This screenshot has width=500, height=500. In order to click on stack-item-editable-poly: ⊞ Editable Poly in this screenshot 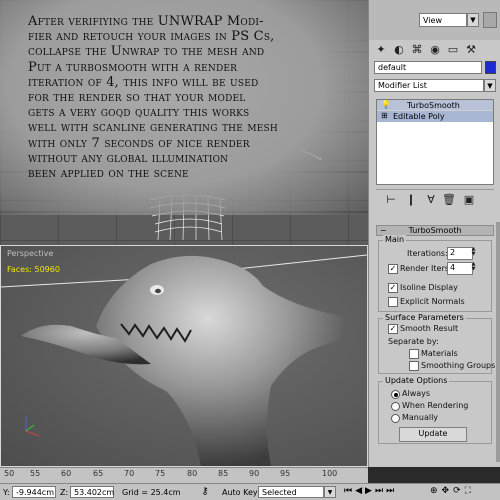, I will do `click(435, 116)`.